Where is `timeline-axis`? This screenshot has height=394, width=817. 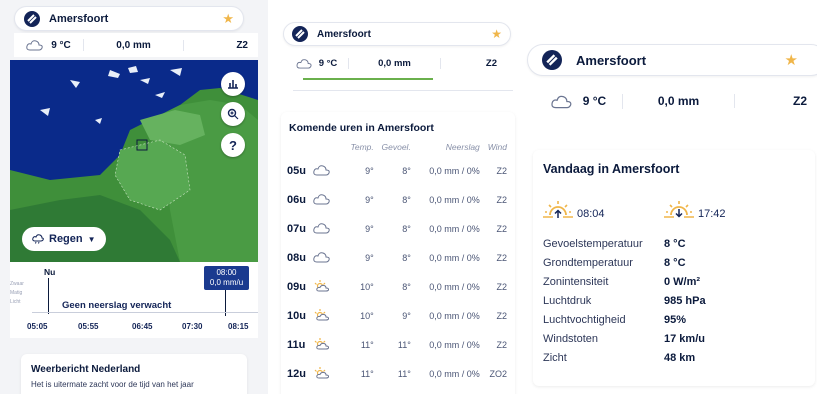 timeline-axis is located at coordinates (145, 312).